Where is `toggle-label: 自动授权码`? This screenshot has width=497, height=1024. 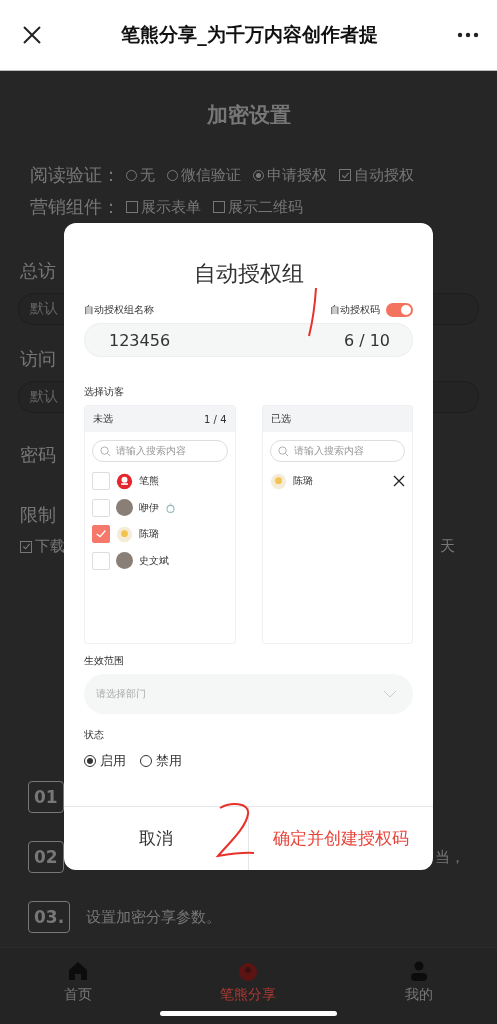 toggle-label: 自动授权码 is located at coordinates (355, 310).